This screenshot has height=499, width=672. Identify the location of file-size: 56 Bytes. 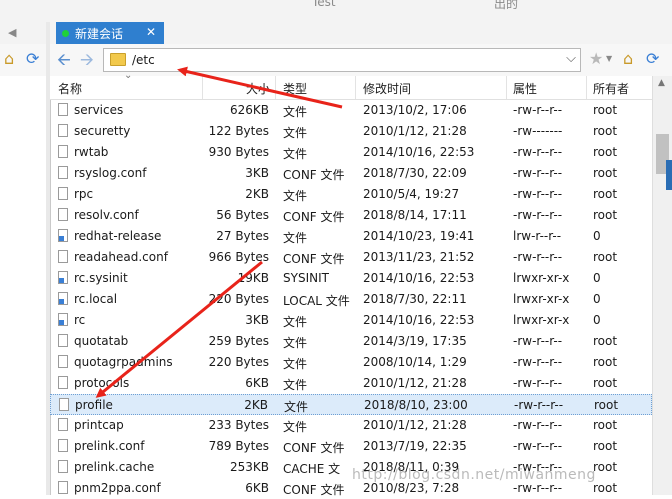
(242, 215).